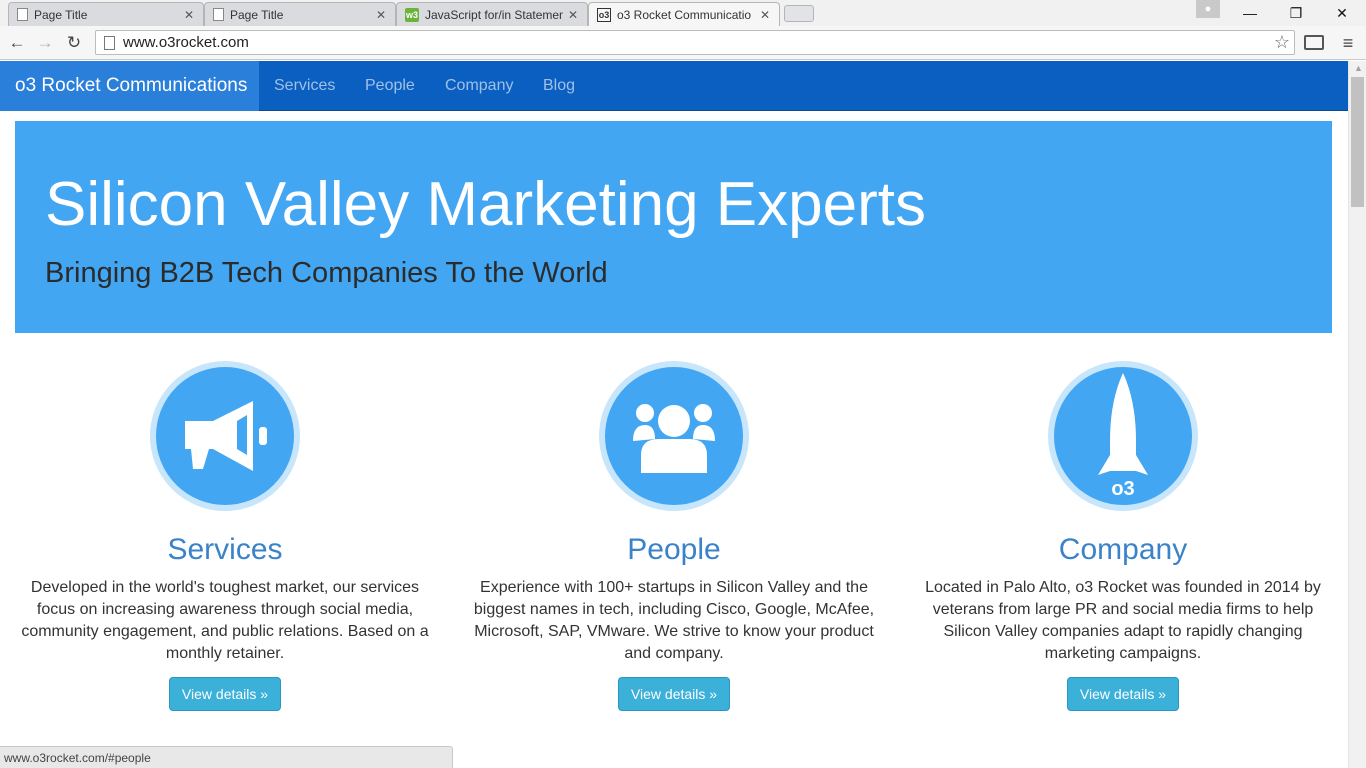  I want to click on w3schools-icon: w3, so click(412, 14).